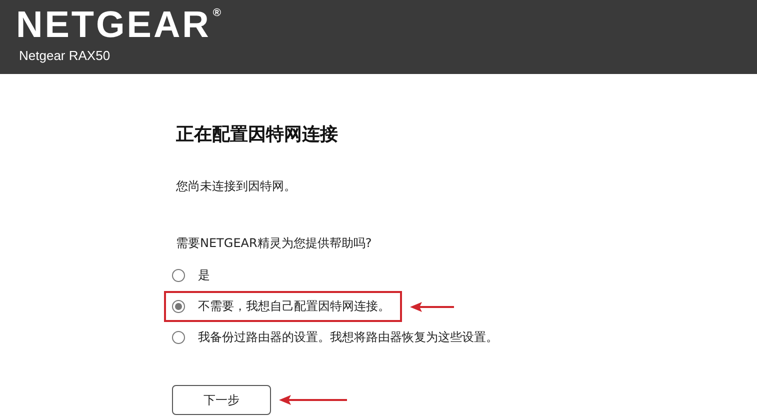 The height and width of the screenshot is (420, 757). What do you see at coordinates (236, 186) in the screenshot?
I see `status-text: 您尚未连接到因特网。` at bounding box center [236, 186].